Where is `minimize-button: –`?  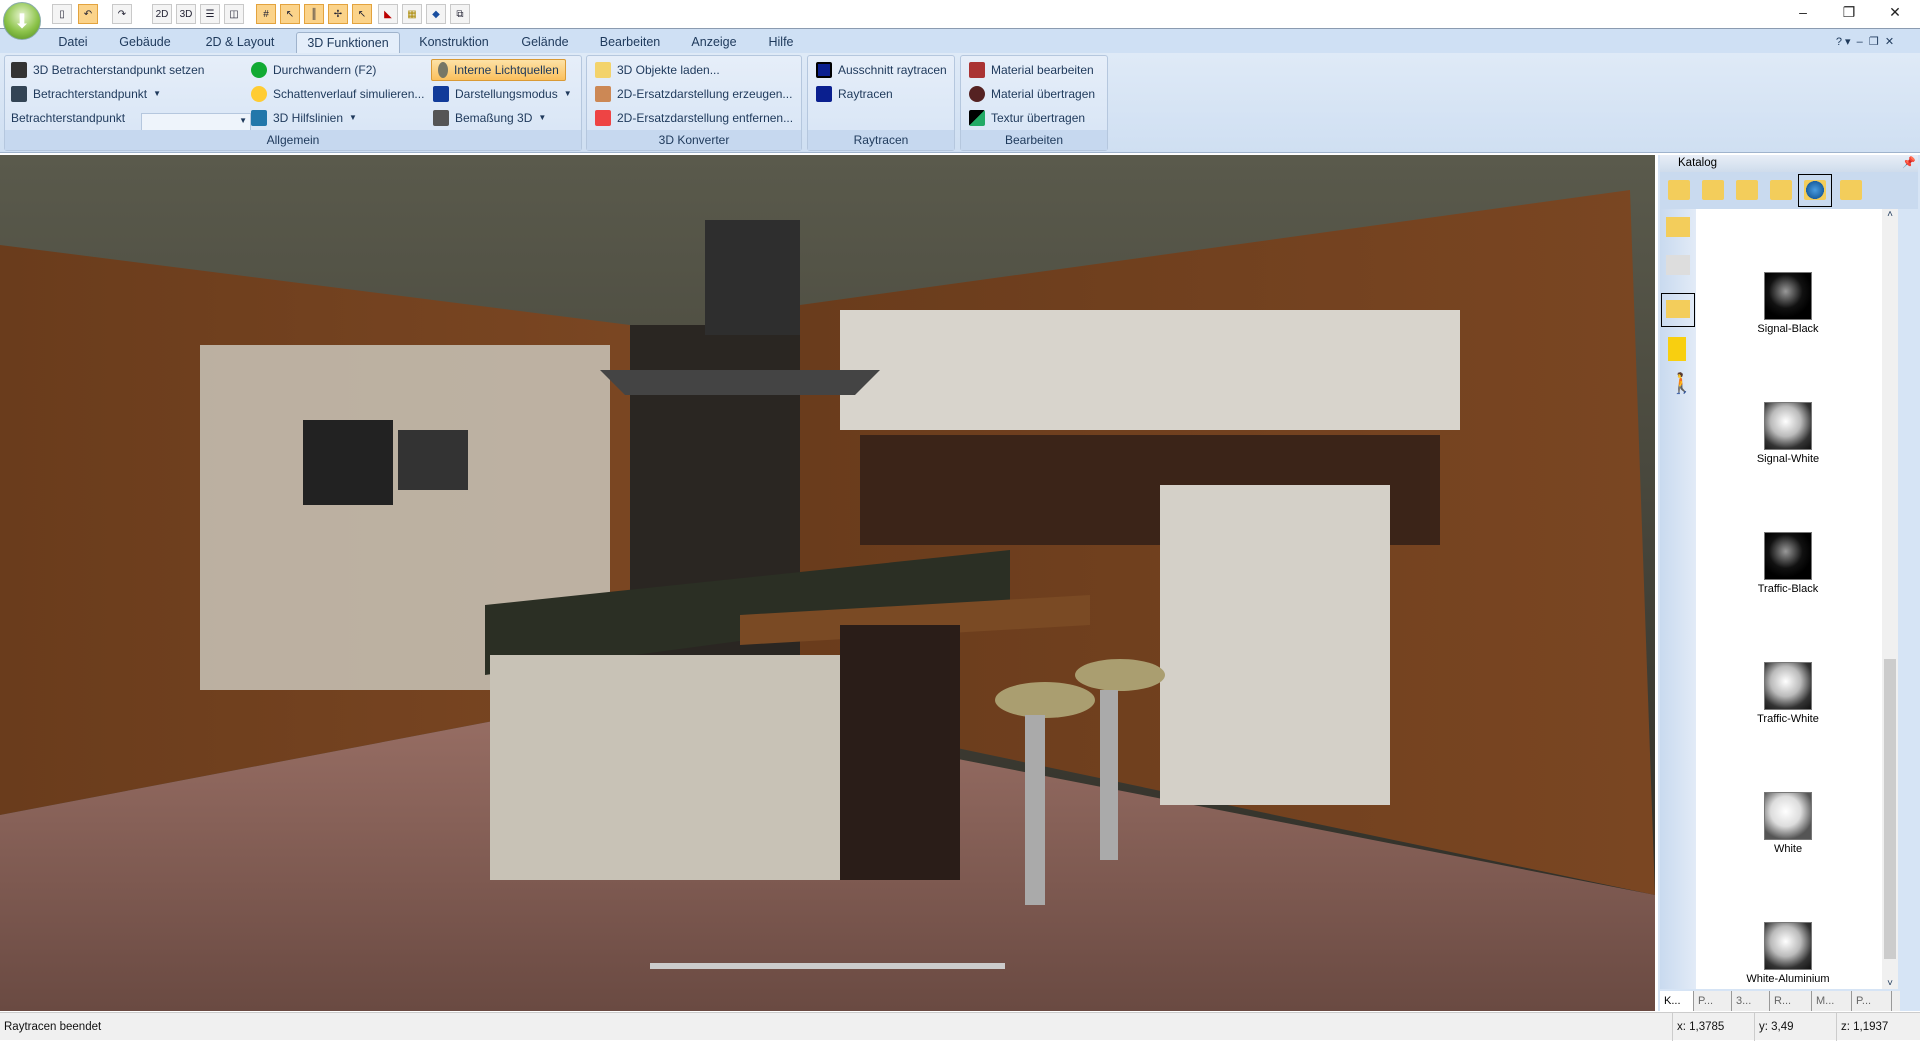 minimize-button: – is located at coordinates (1803, 14).